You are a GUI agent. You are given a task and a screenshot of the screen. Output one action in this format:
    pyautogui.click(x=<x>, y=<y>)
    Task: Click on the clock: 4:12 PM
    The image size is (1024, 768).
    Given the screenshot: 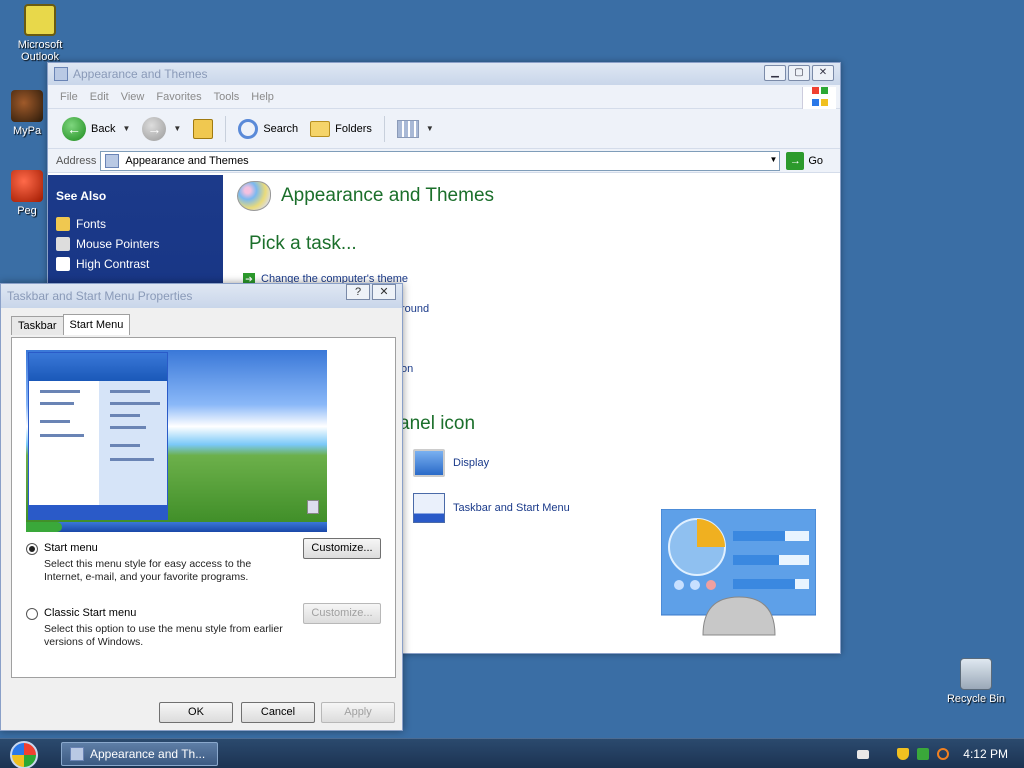 What is the action you would take?
    pyautogui.click(x=985, y=754)
    